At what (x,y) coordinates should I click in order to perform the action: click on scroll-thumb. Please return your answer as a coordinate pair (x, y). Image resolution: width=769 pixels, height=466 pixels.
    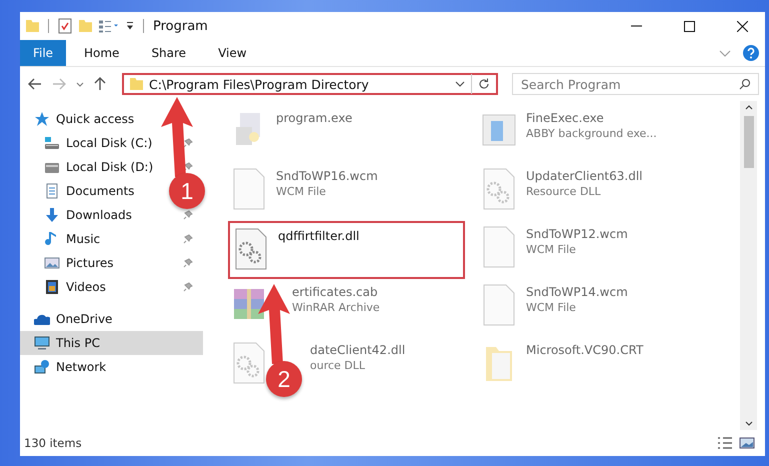
    Looking at the image, I should click on (749, 142).